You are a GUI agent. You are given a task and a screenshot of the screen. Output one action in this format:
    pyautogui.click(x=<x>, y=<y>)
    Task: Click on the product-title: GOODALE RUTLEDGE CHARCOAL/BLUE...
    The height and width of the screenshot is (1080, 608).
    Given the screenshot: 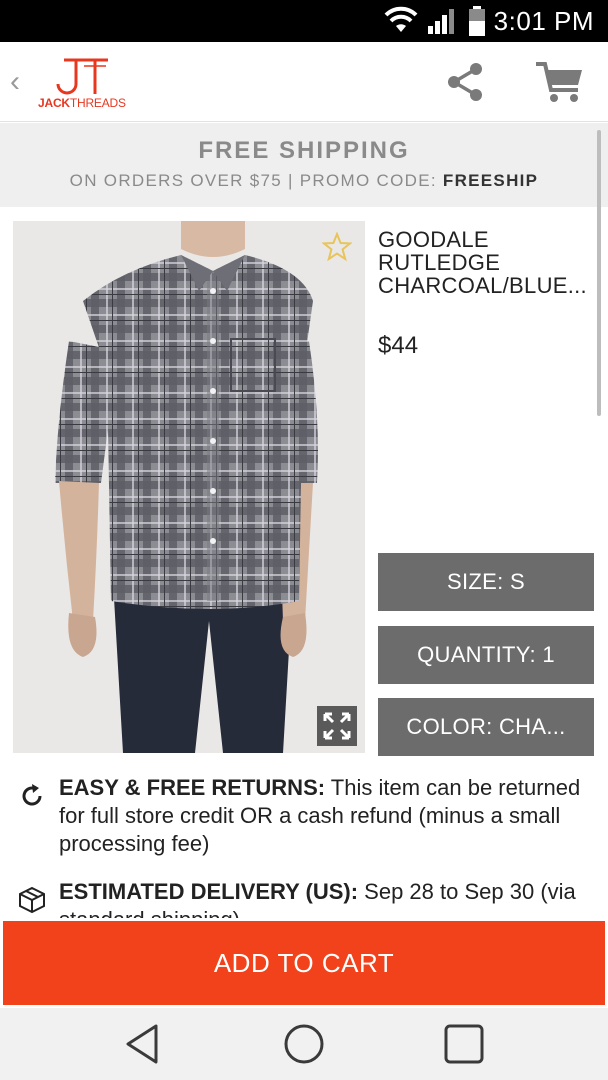 What is the action you would take?
    pyautogui.click(x=488, y=262)
    